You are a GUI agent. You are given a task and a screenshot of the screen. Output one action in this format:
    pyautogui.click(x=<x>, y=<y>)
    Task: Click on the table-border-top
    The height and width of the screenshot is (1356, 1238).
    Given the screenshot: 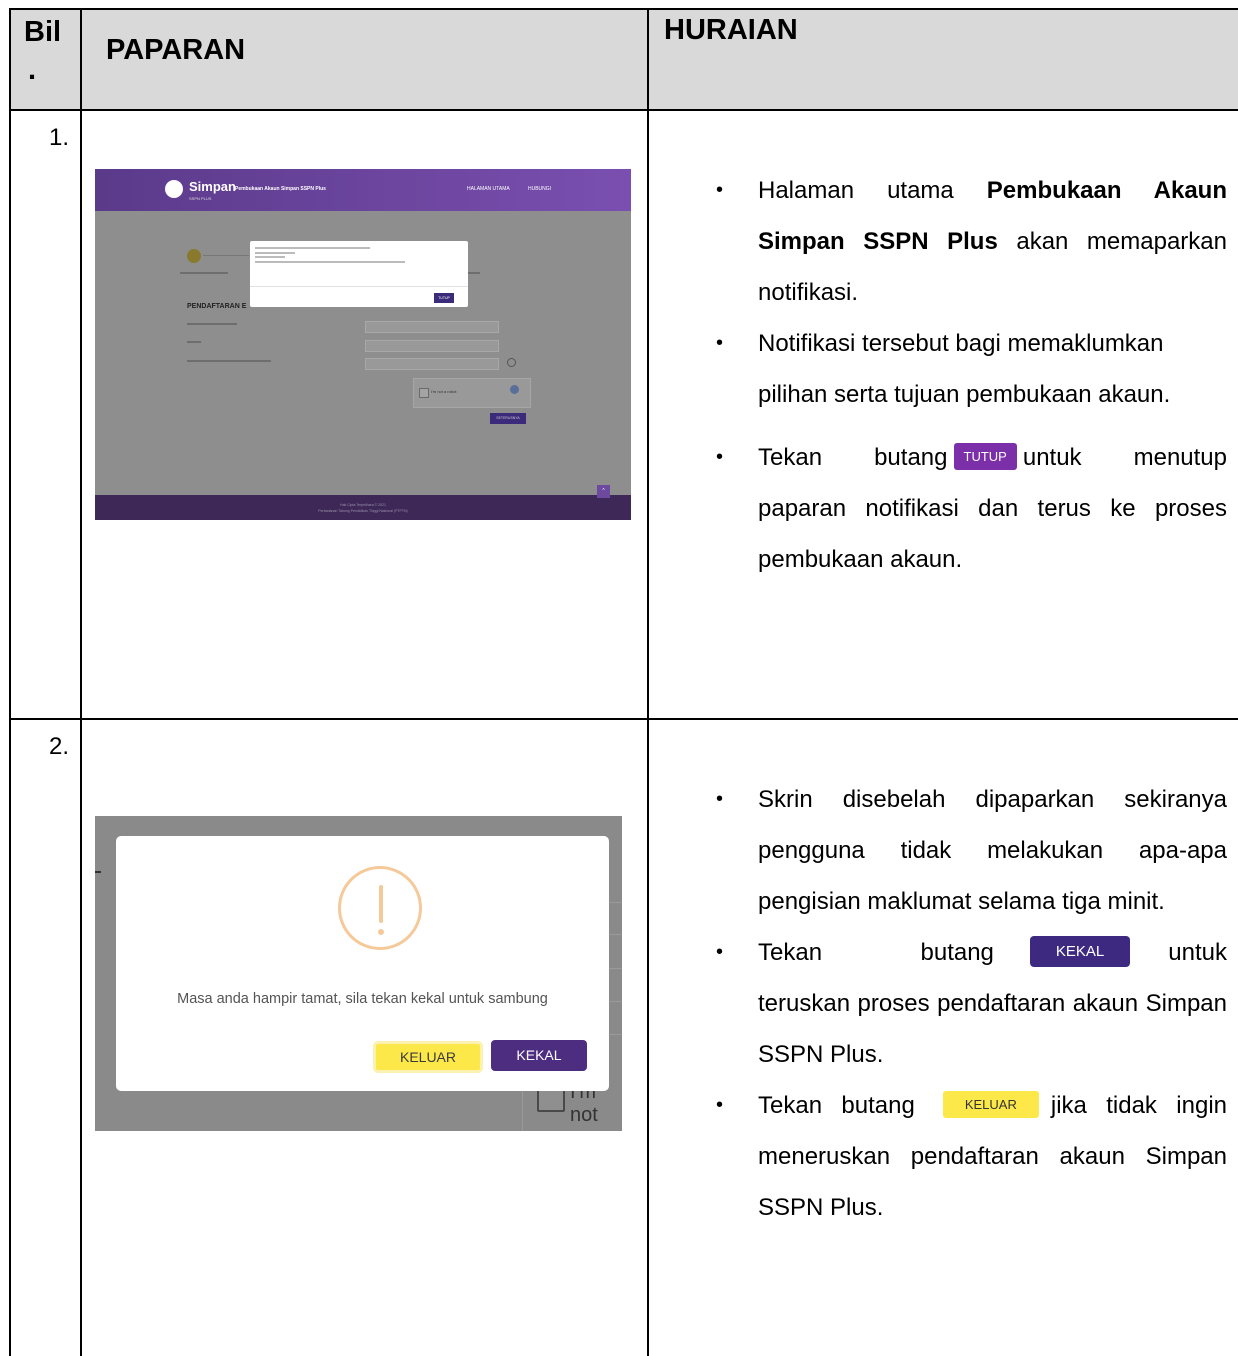 What is the action you would take?
    pyautogui.click(x=623, y=9)
    